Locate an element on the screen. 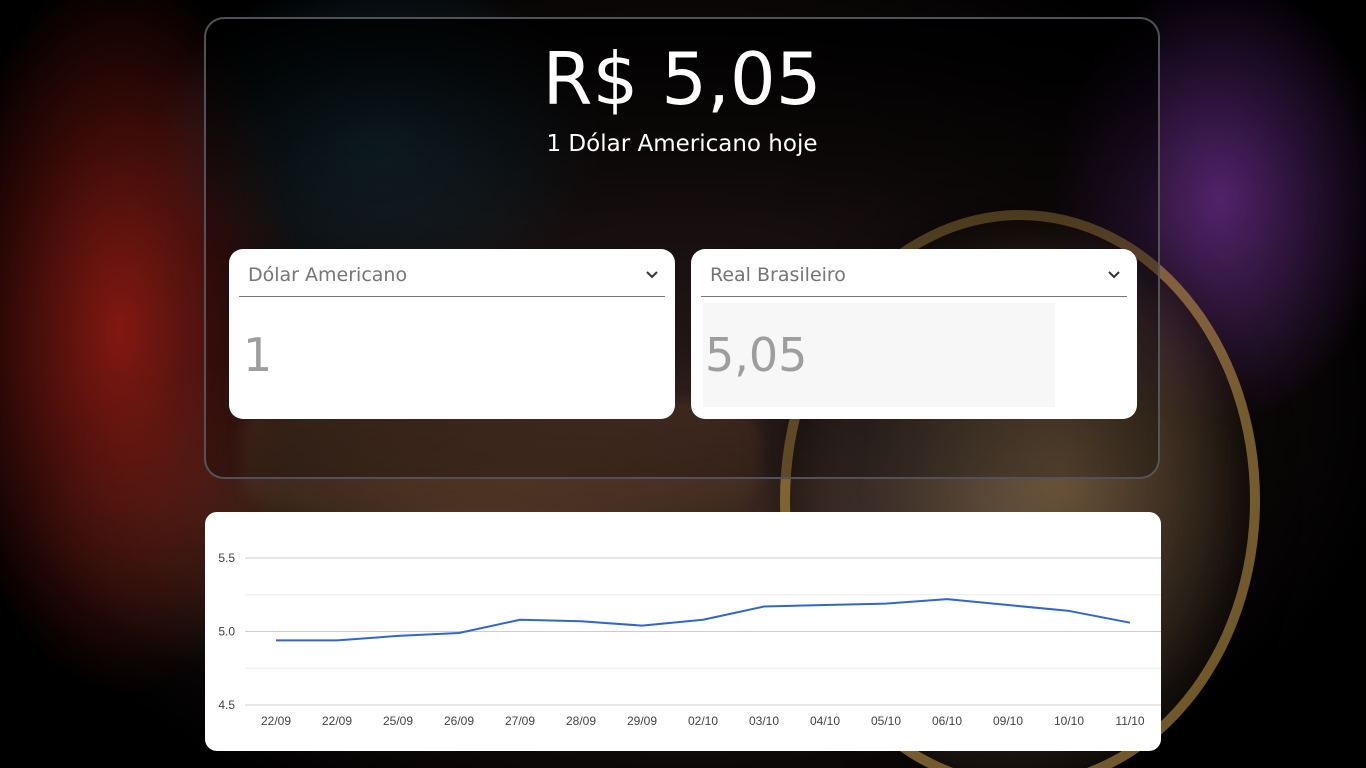  x-tick-label: 06/10 is located at coordinates (947, 721).